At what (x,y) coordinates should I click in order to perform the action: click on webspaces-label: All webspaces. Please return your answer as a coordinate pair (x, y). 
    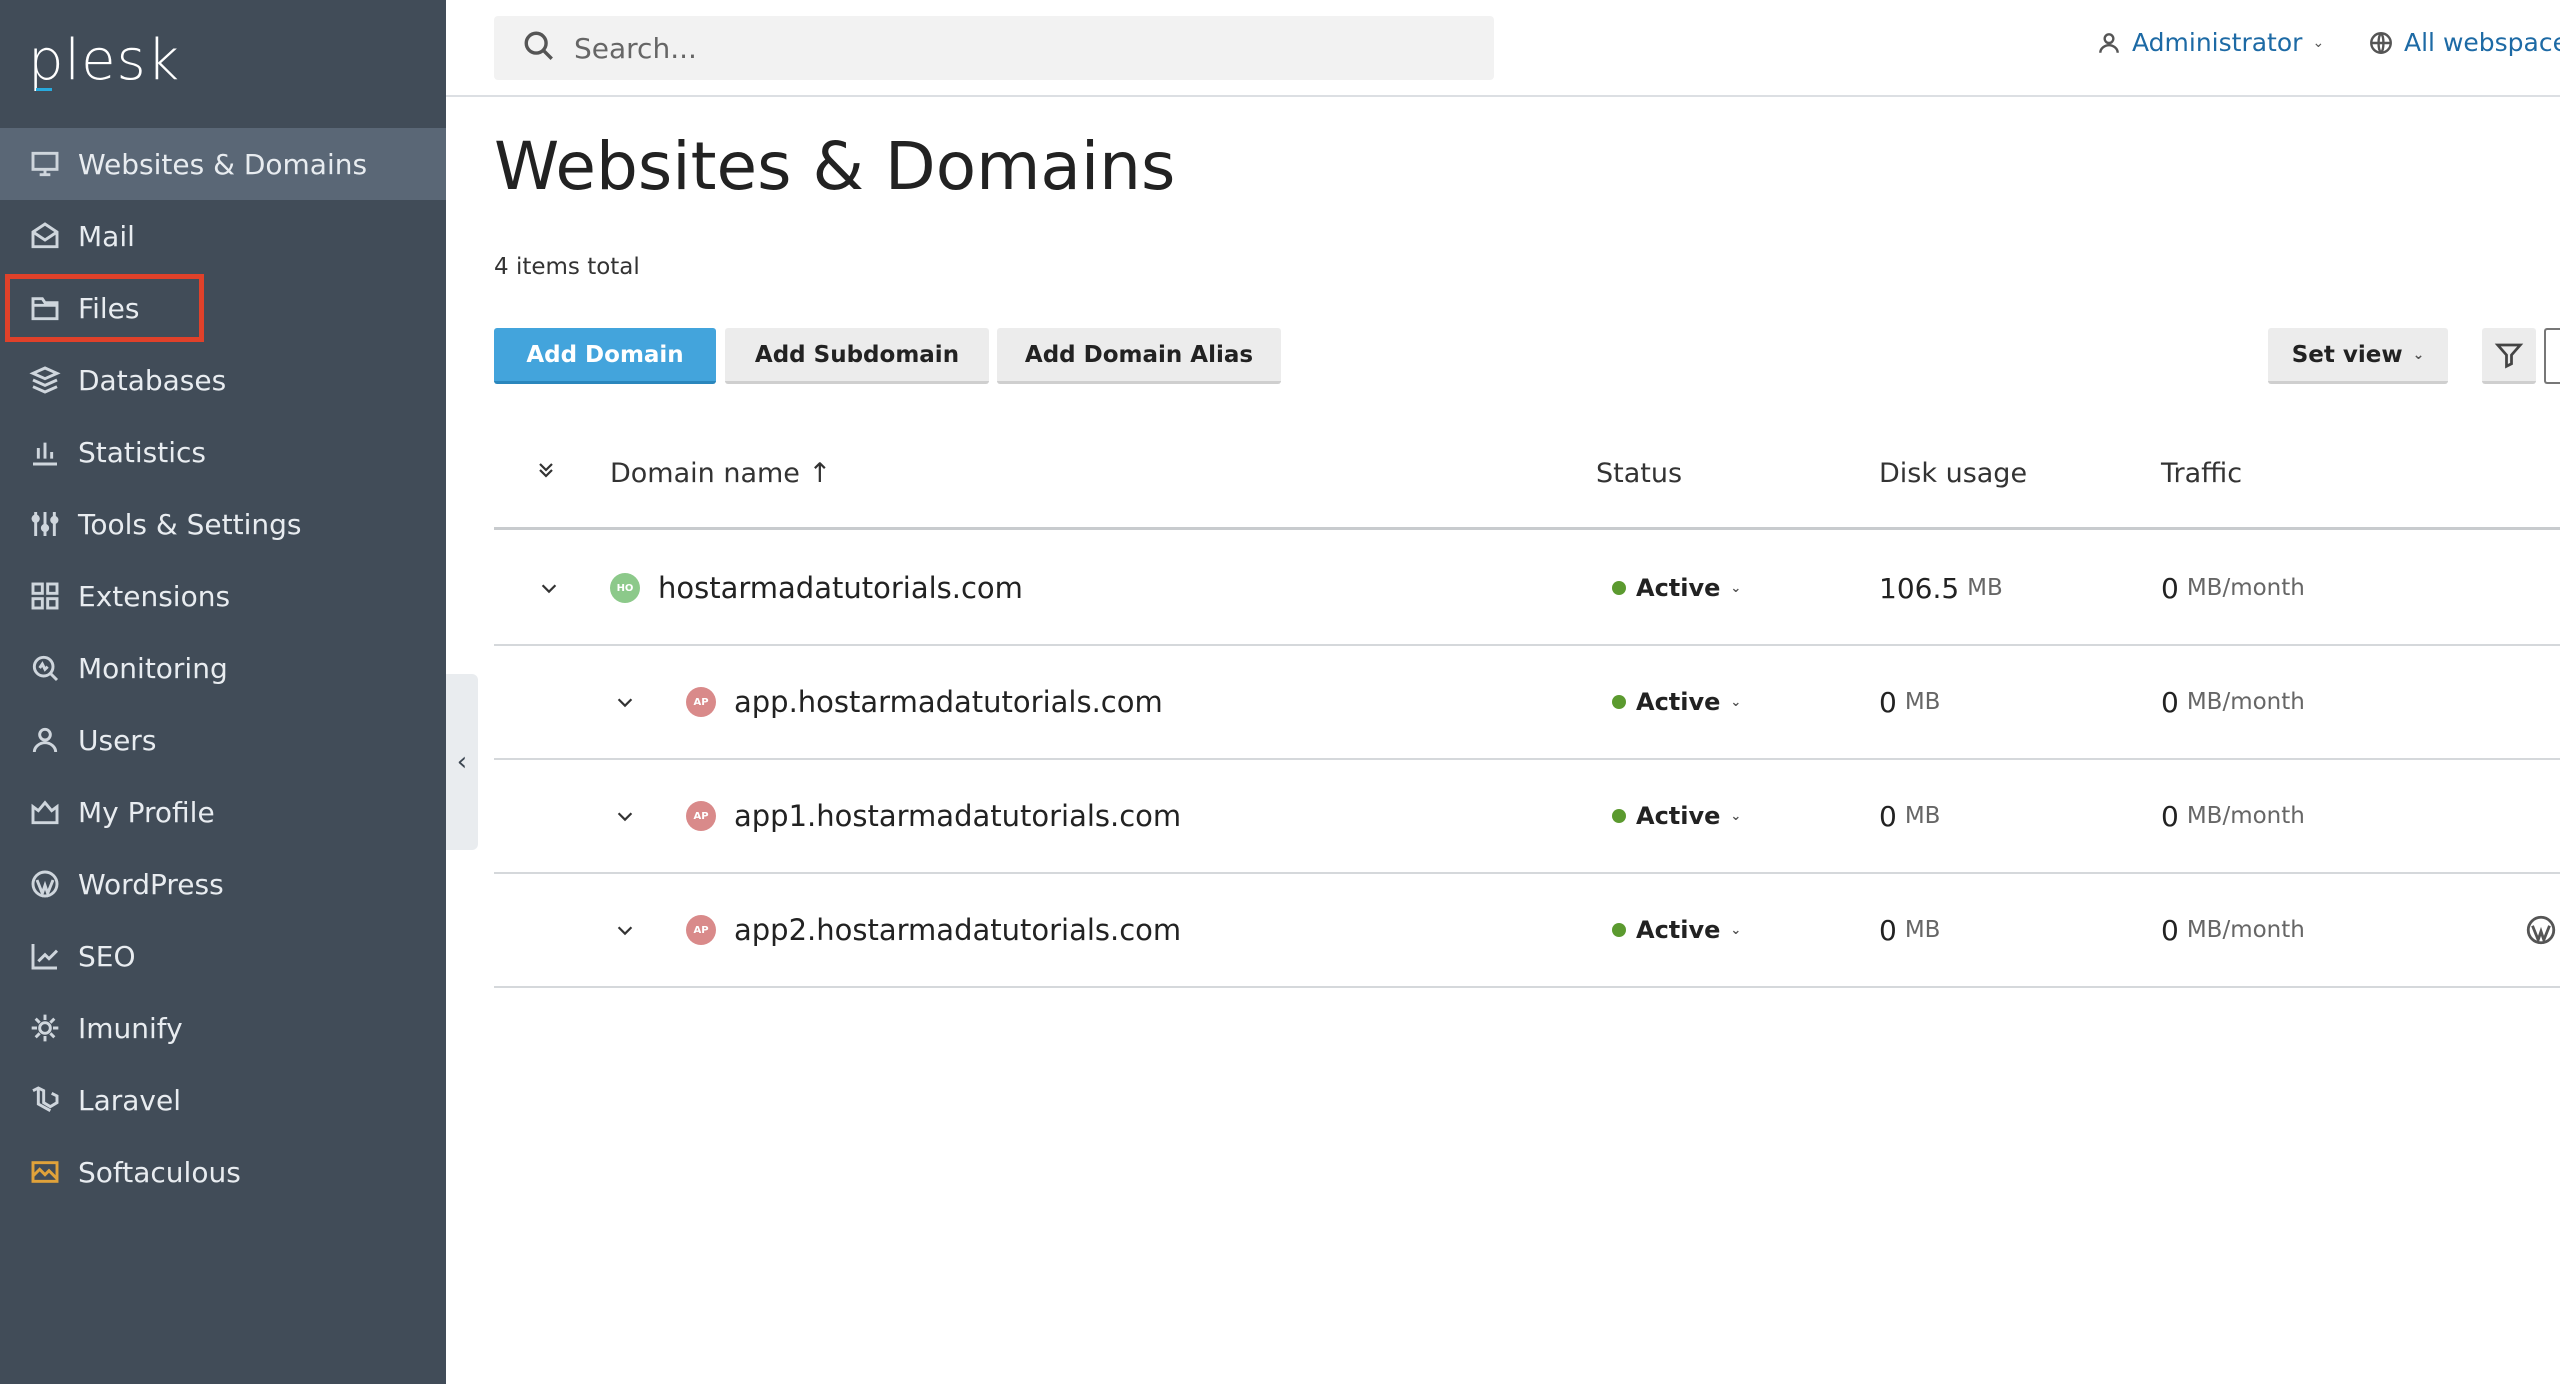
    Looking at the image, I should click on (2482, 42).